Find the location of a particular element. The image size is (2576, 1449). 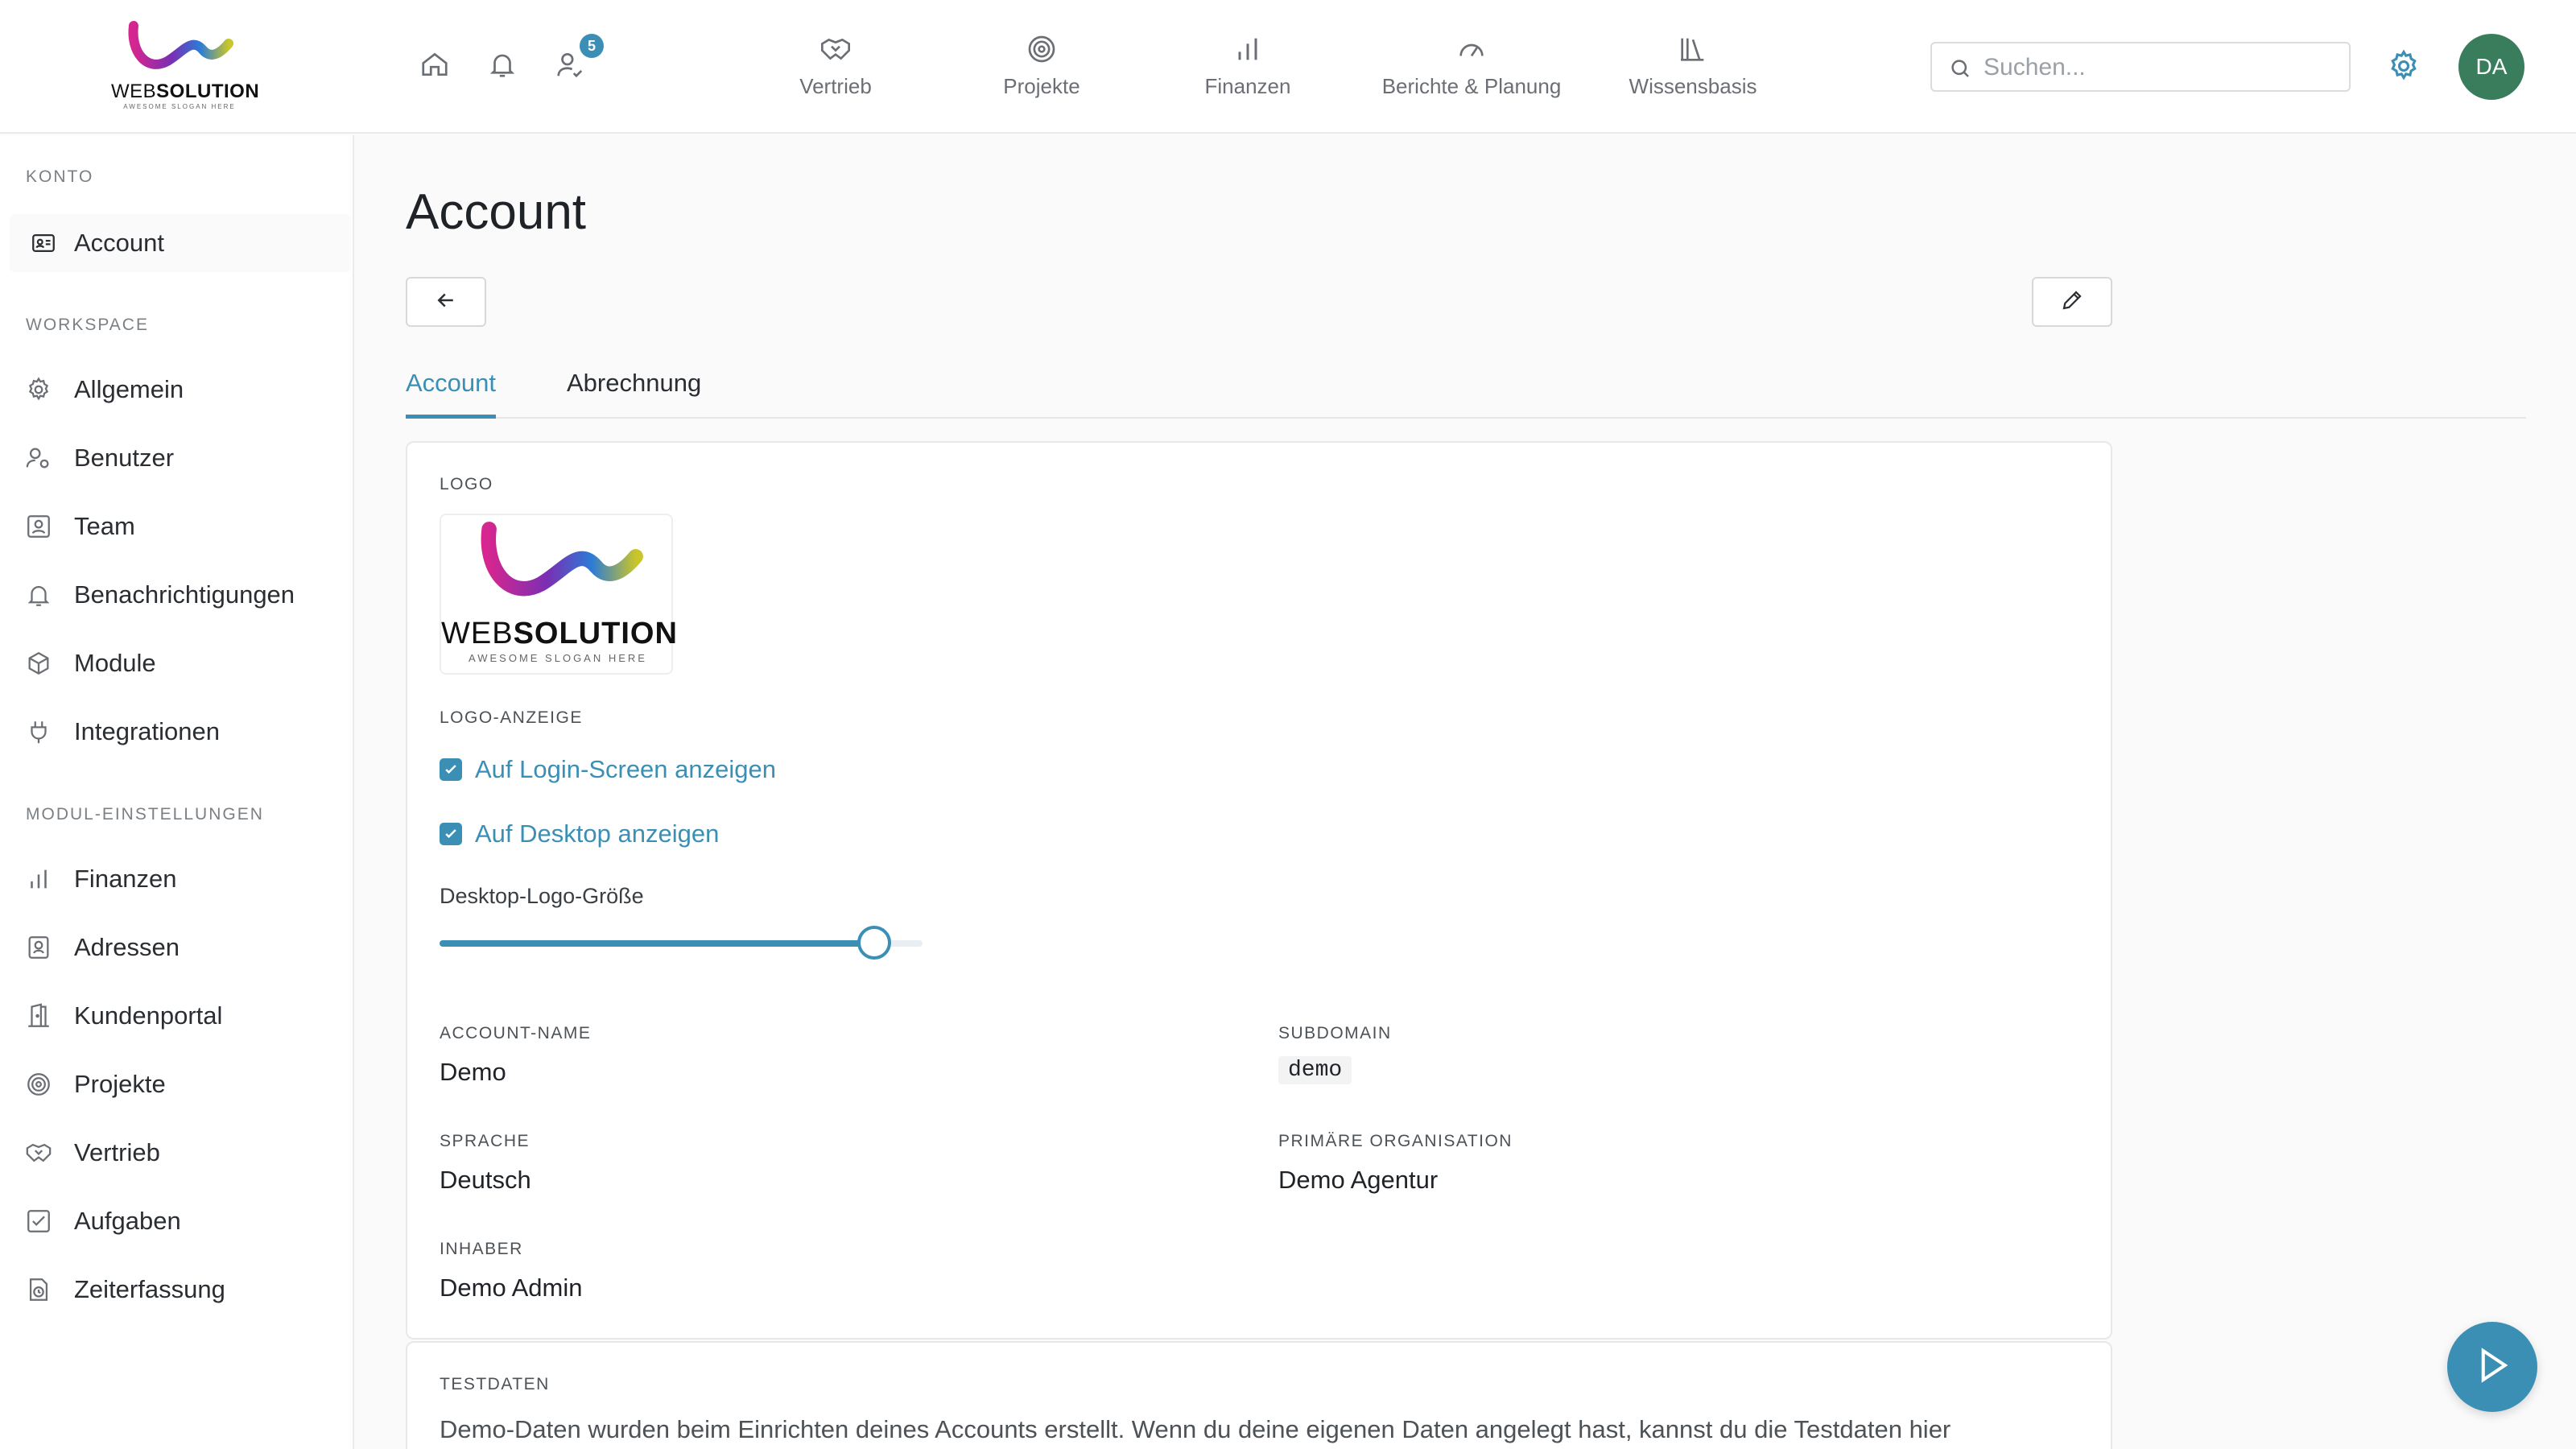

logo-label: LOGO is located at coordinates (466, 484).